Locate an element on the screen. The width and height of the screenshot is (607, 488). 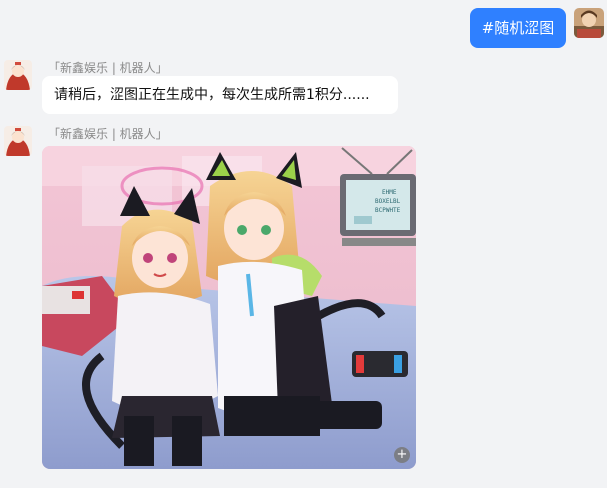
outgoing-message-text: #随机涩图 is located at coordinates (518, 28).